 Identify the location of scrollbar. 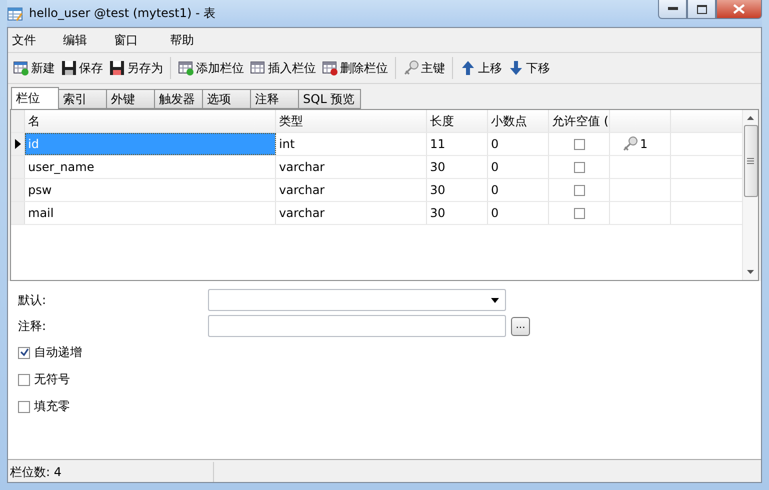
(750, 195).